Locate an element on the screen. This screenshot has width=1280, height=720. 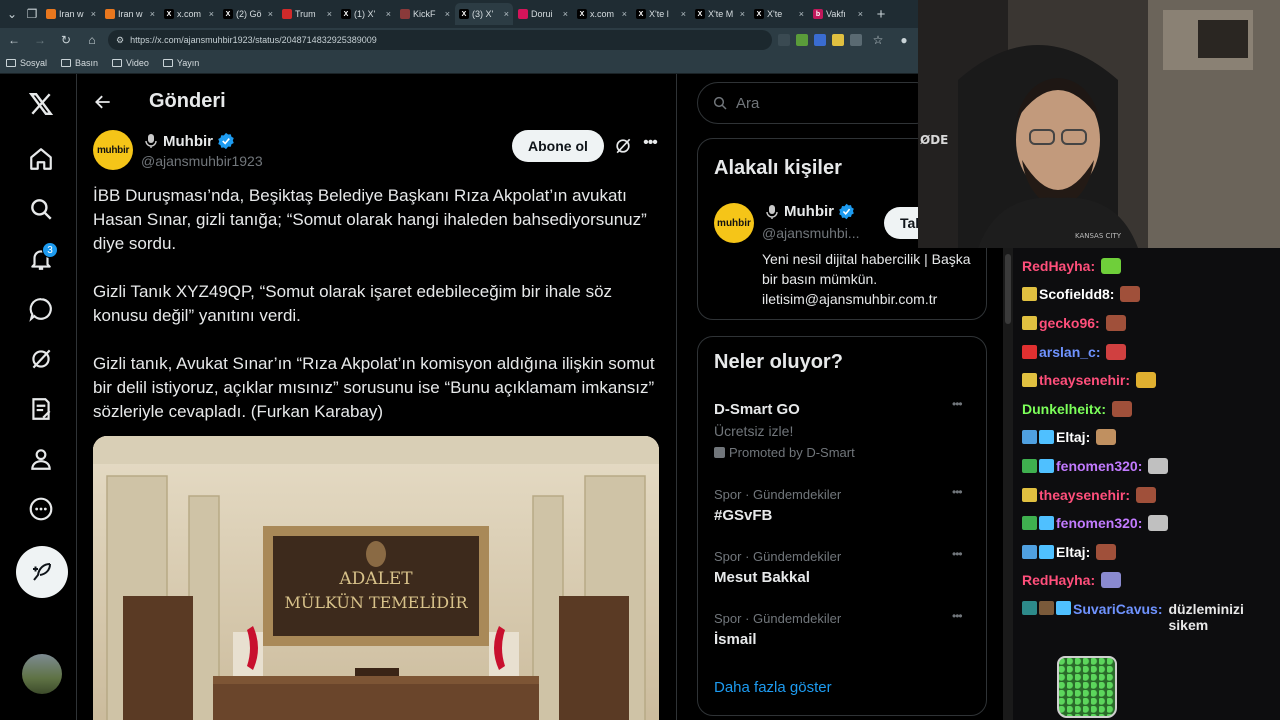
tab-list-icon: ⌄ is located at coordinates (12, 14).